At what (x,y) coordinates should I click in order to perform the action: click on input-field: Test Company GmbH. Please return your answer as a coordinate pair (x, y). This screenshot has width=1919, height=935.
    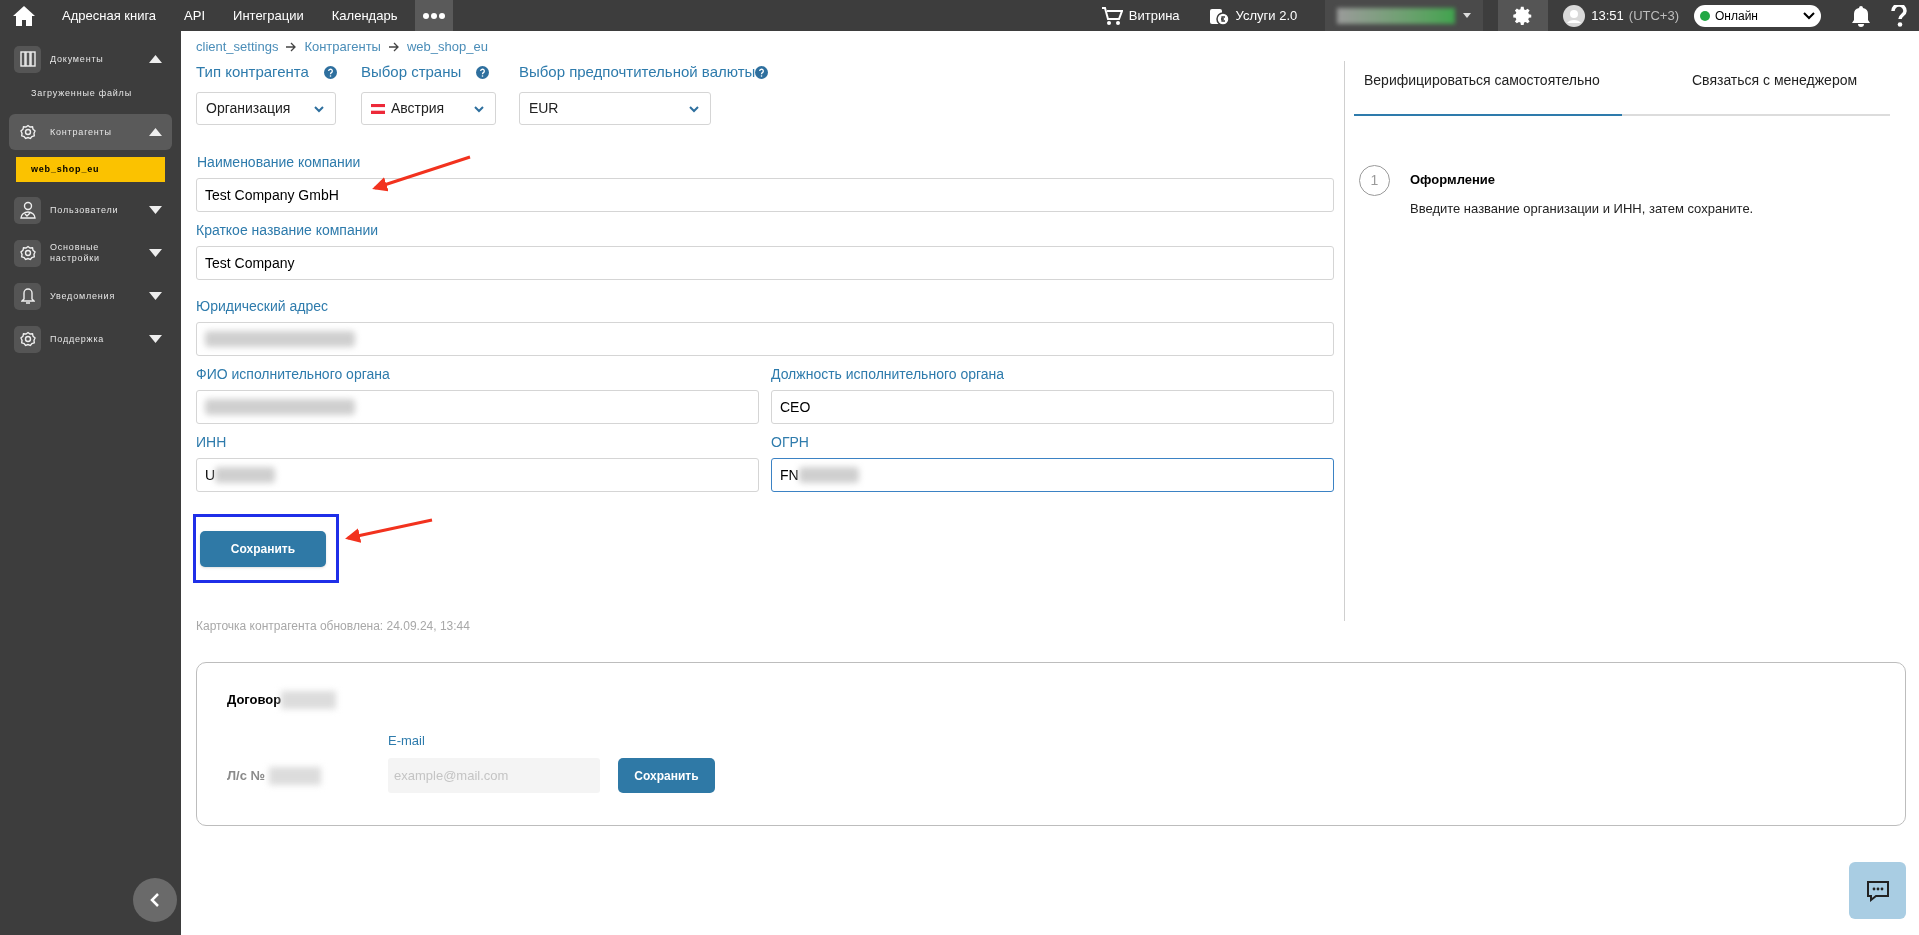
    Looking at the image, I should click on (765, 195).